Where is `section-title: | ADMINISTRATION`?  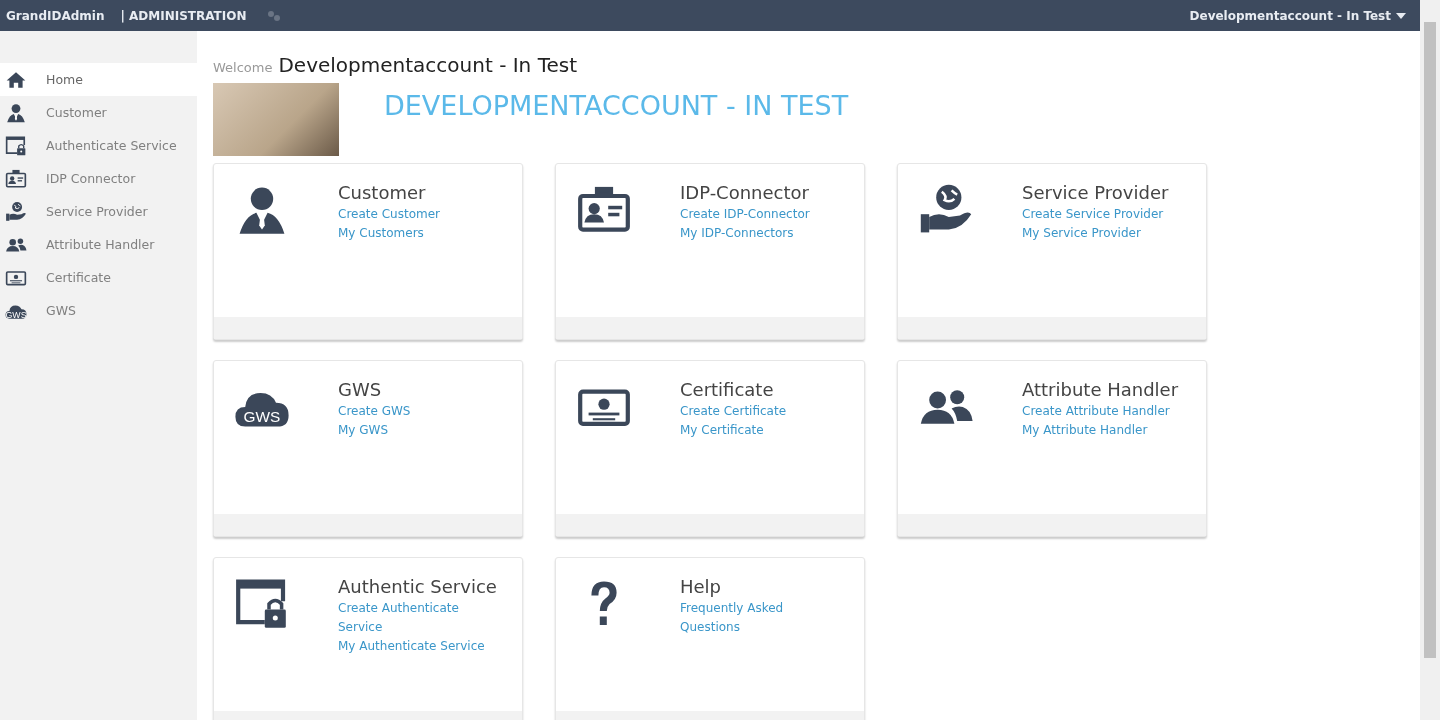 section-title: | ADMINISTRATION is located at coordinates (183, 15).